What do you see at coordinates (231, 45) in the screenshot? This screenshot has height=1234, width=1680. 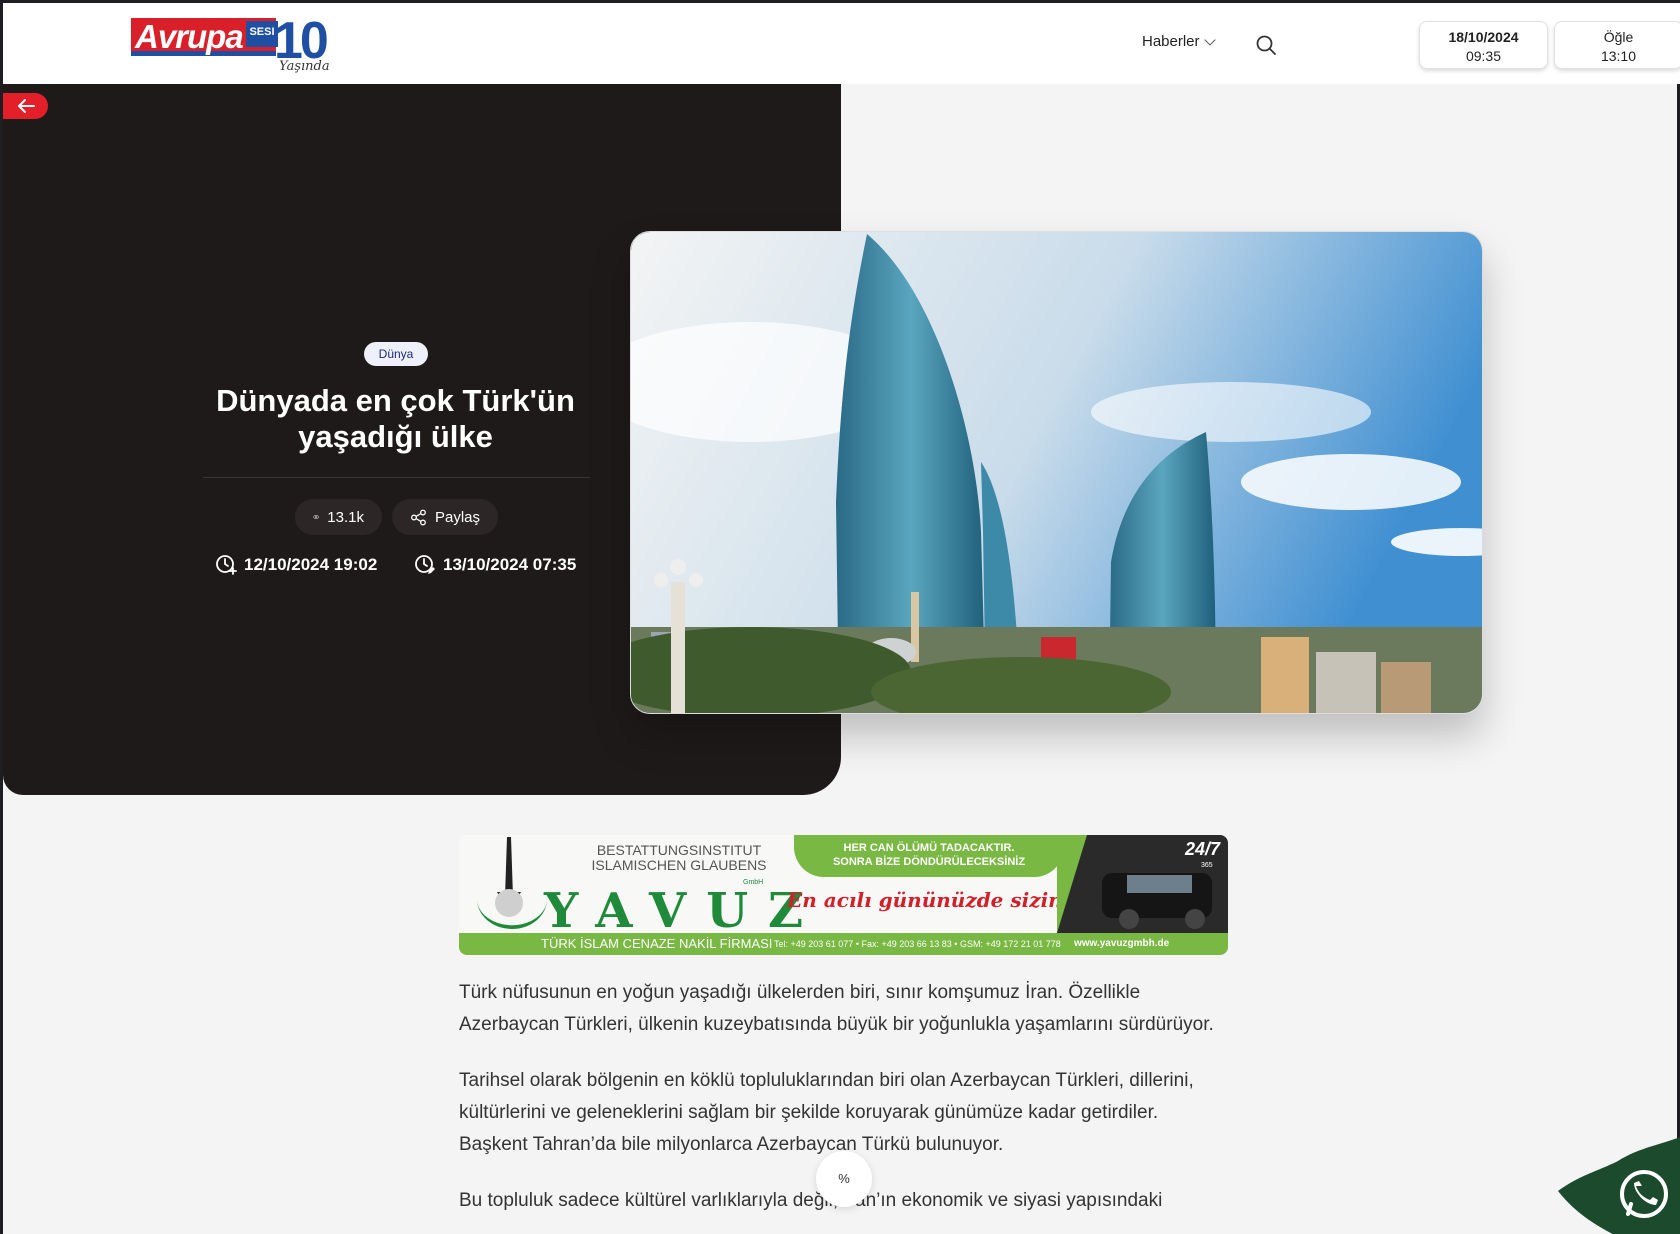 I see `site-logo: Avrupa SESI 10 Yaşında` at bounding box center [231, 45].